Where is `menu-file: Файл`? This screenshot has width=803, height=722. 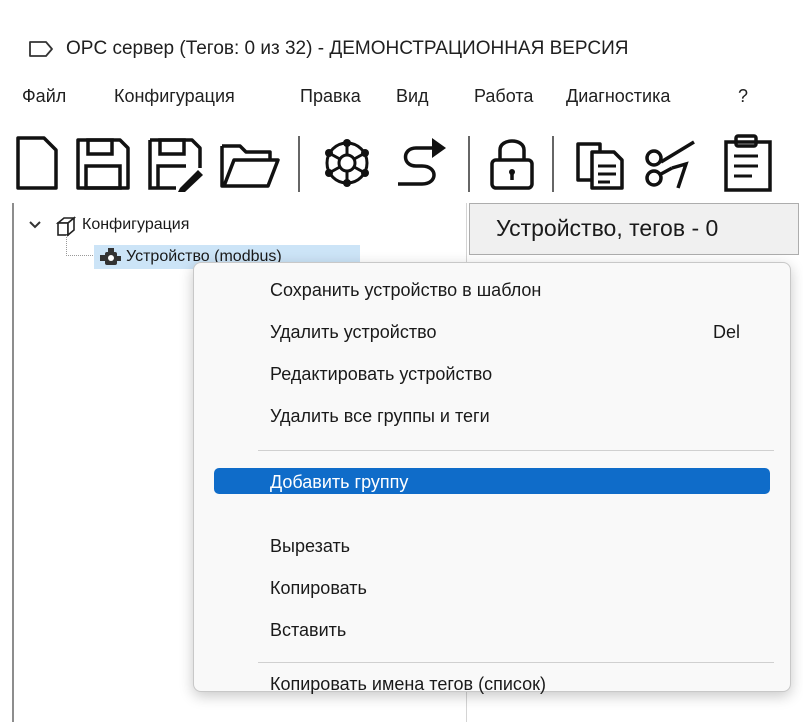
menu-file: Файл is located at coordinates (44, 96).